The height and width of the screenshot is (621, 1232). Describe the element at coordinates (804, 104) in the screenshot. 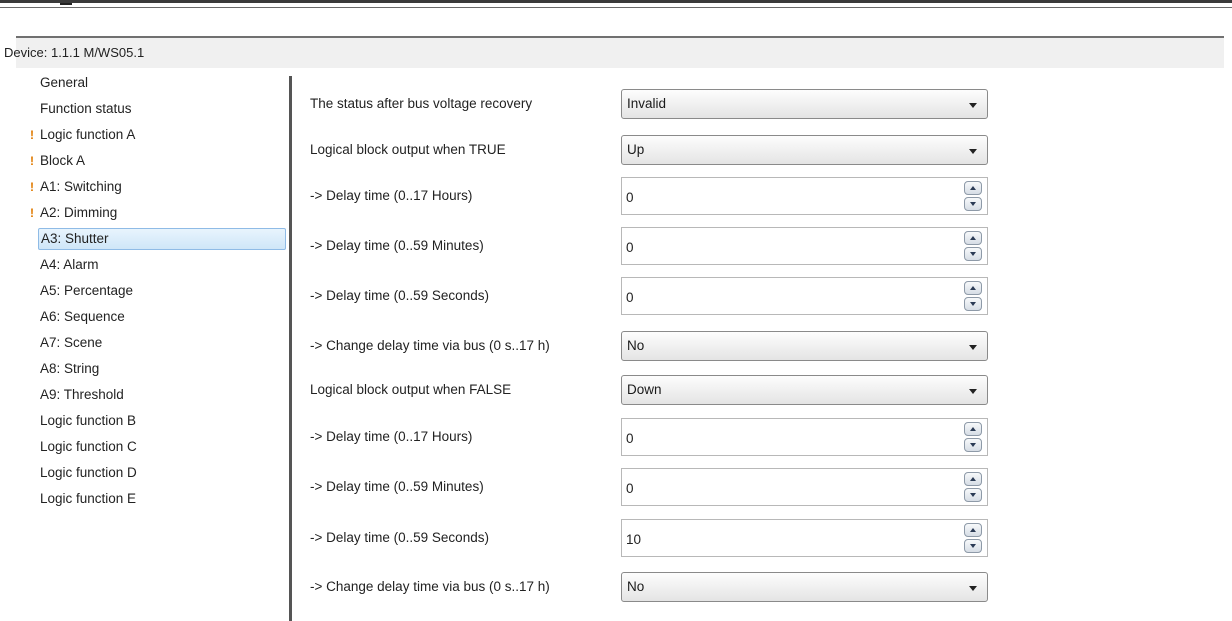

I see `param-dropdown: Invalid` at that location.